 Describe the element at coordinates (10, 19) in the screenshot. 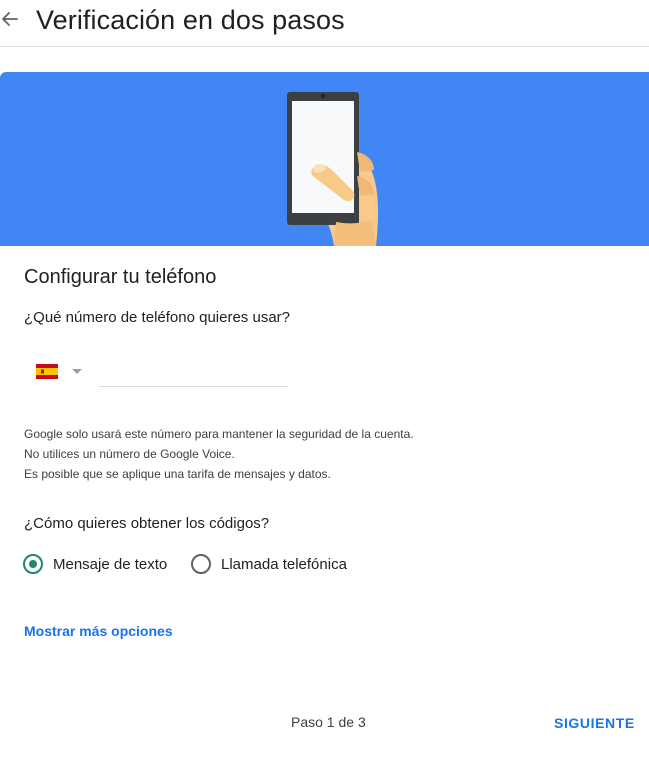

I see `back-arrow-icon` at that location.